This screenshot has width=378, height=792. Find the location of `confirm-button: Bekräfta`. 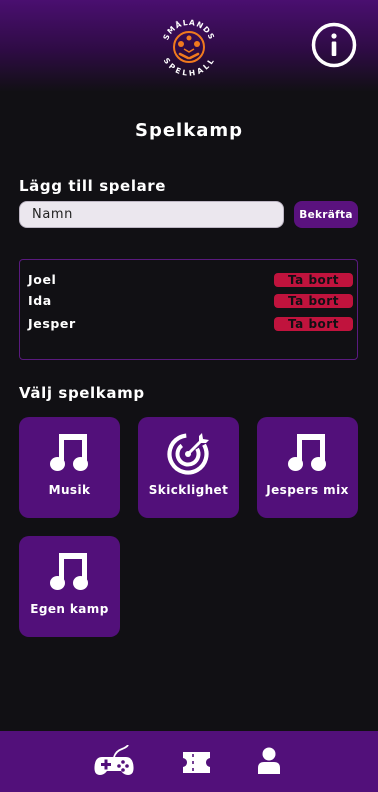

confirm-button: Bekräfta is located at coordinates (326, 214).